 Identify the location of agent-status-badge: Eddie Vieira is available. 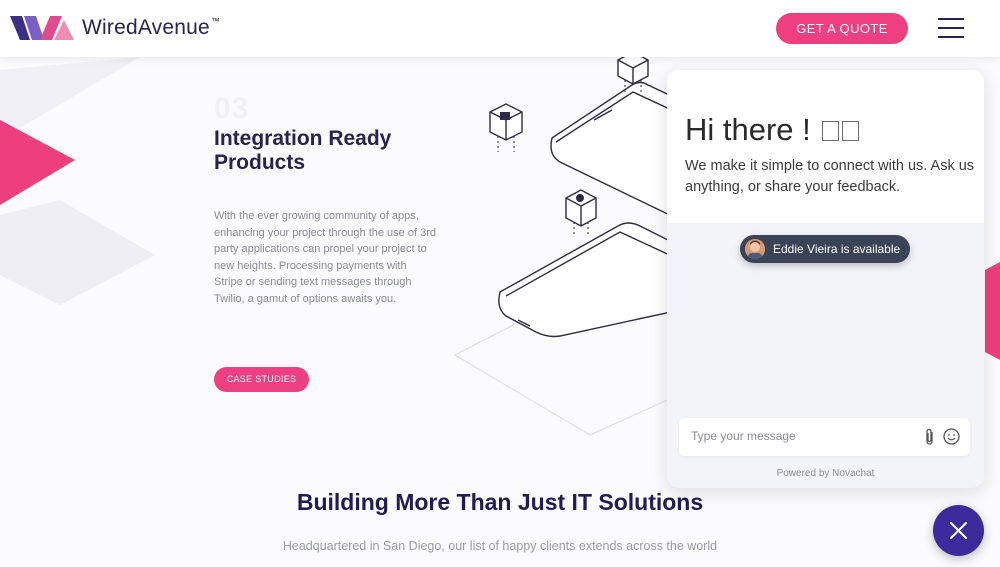
(825, 249).